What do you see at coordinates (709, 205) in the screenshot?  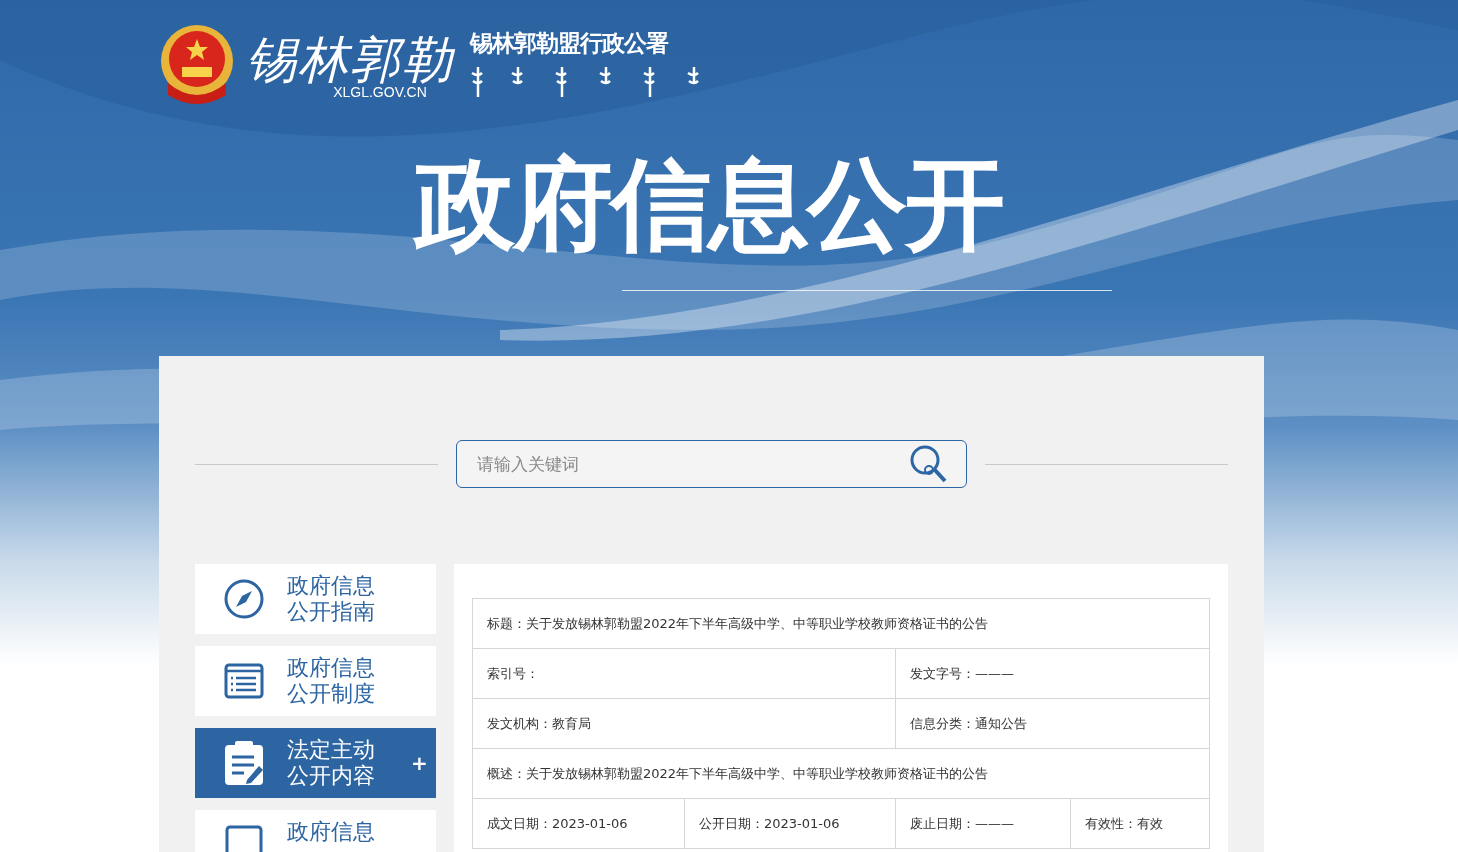 I see `banner-title: 政府信息公开` at bounding box center [709, 205].